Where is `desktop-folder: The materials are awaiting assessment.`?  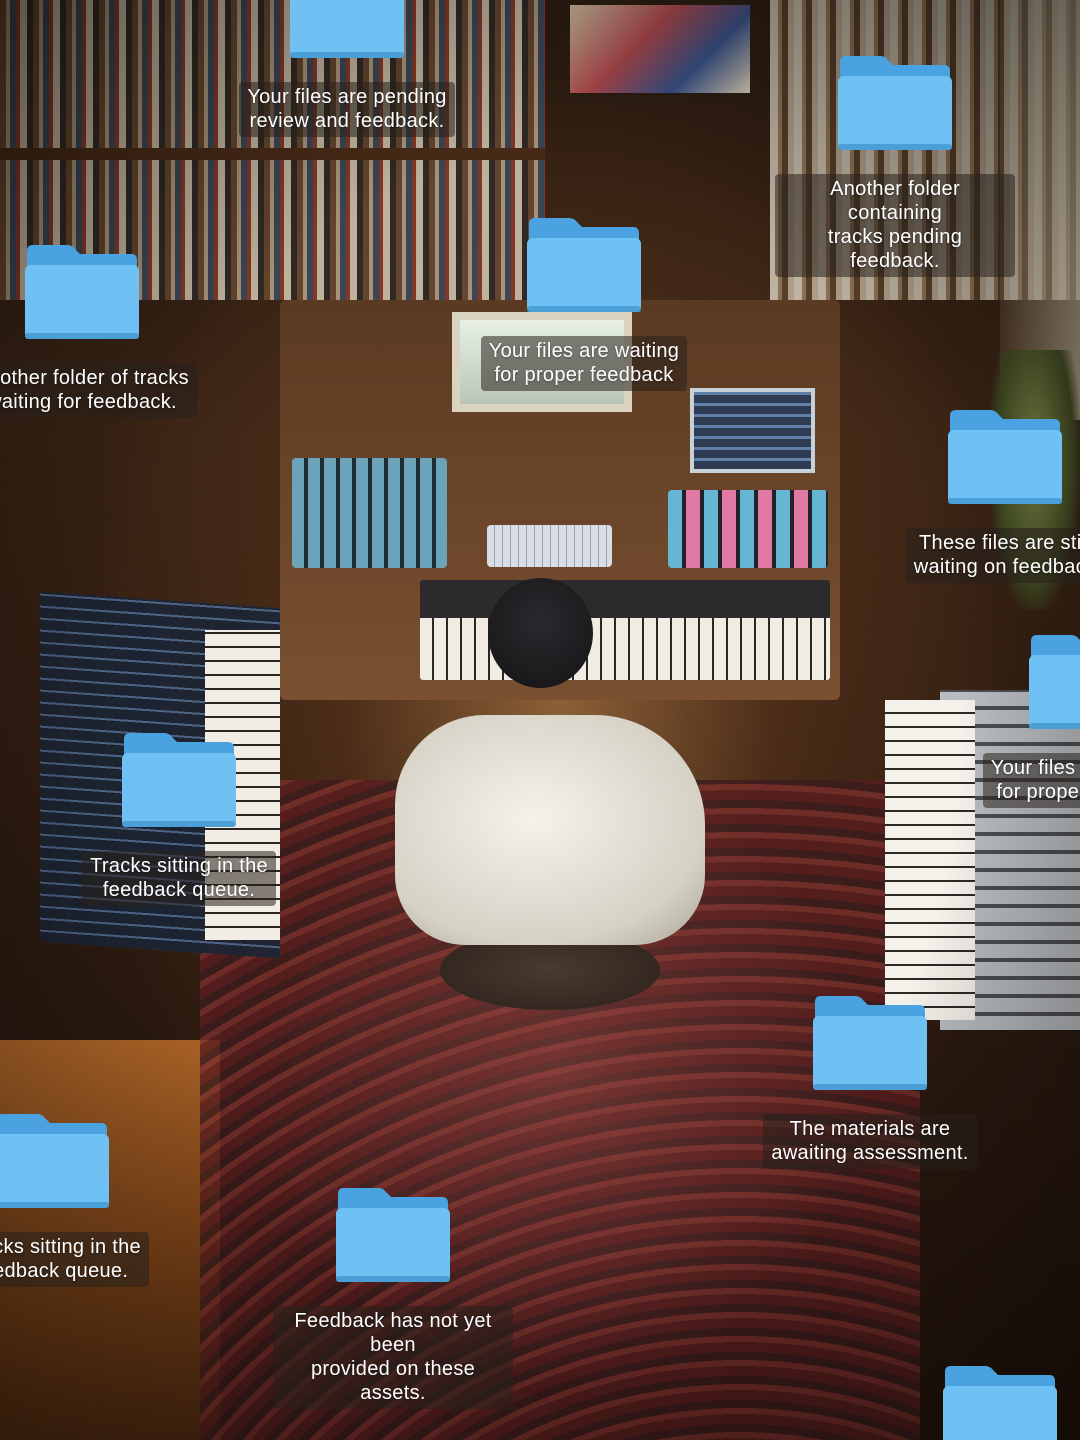
desktop-folder: The materials are awaiting assessment. is located at coordinates (870, 1080).